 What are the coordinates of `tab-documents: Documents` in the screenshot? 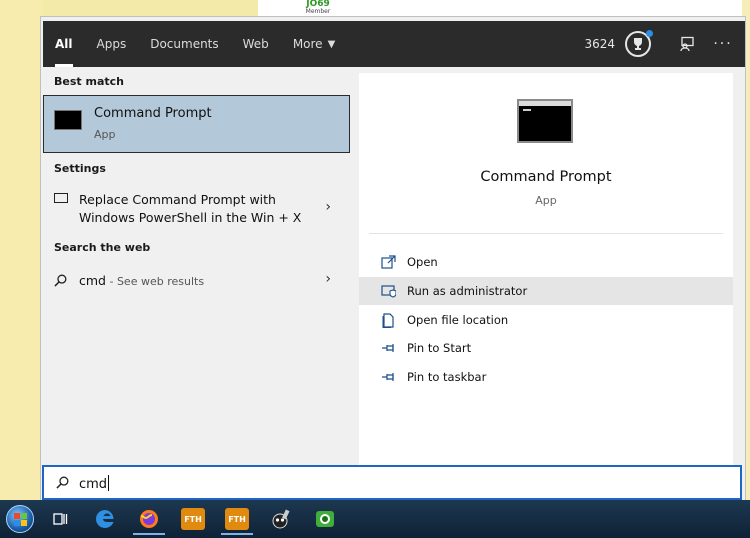 It's located at (184, 44).